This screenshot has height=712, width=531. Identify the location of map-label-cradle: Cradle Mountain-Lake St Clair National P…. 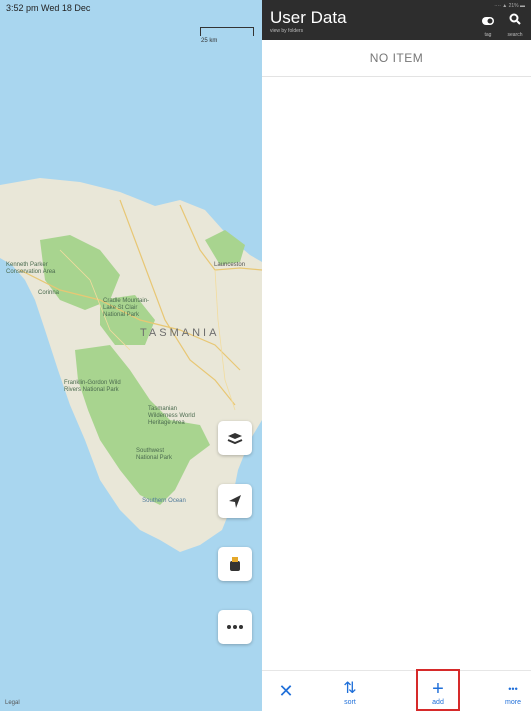
(126, 308).